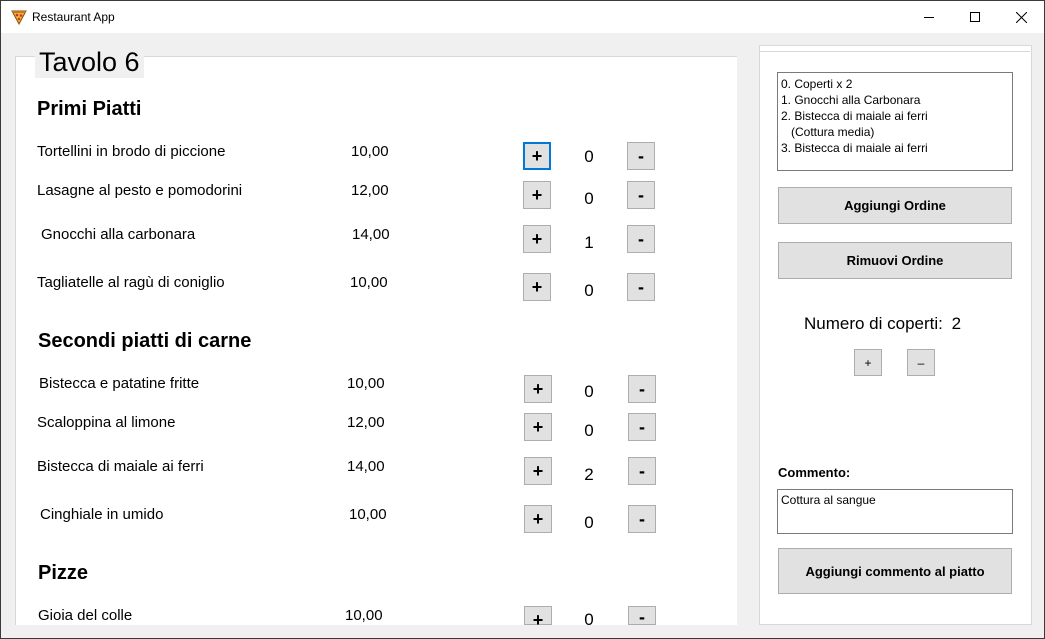  I want to click on remove-order-button: Rimuovi Ordine, so click(895, 260).